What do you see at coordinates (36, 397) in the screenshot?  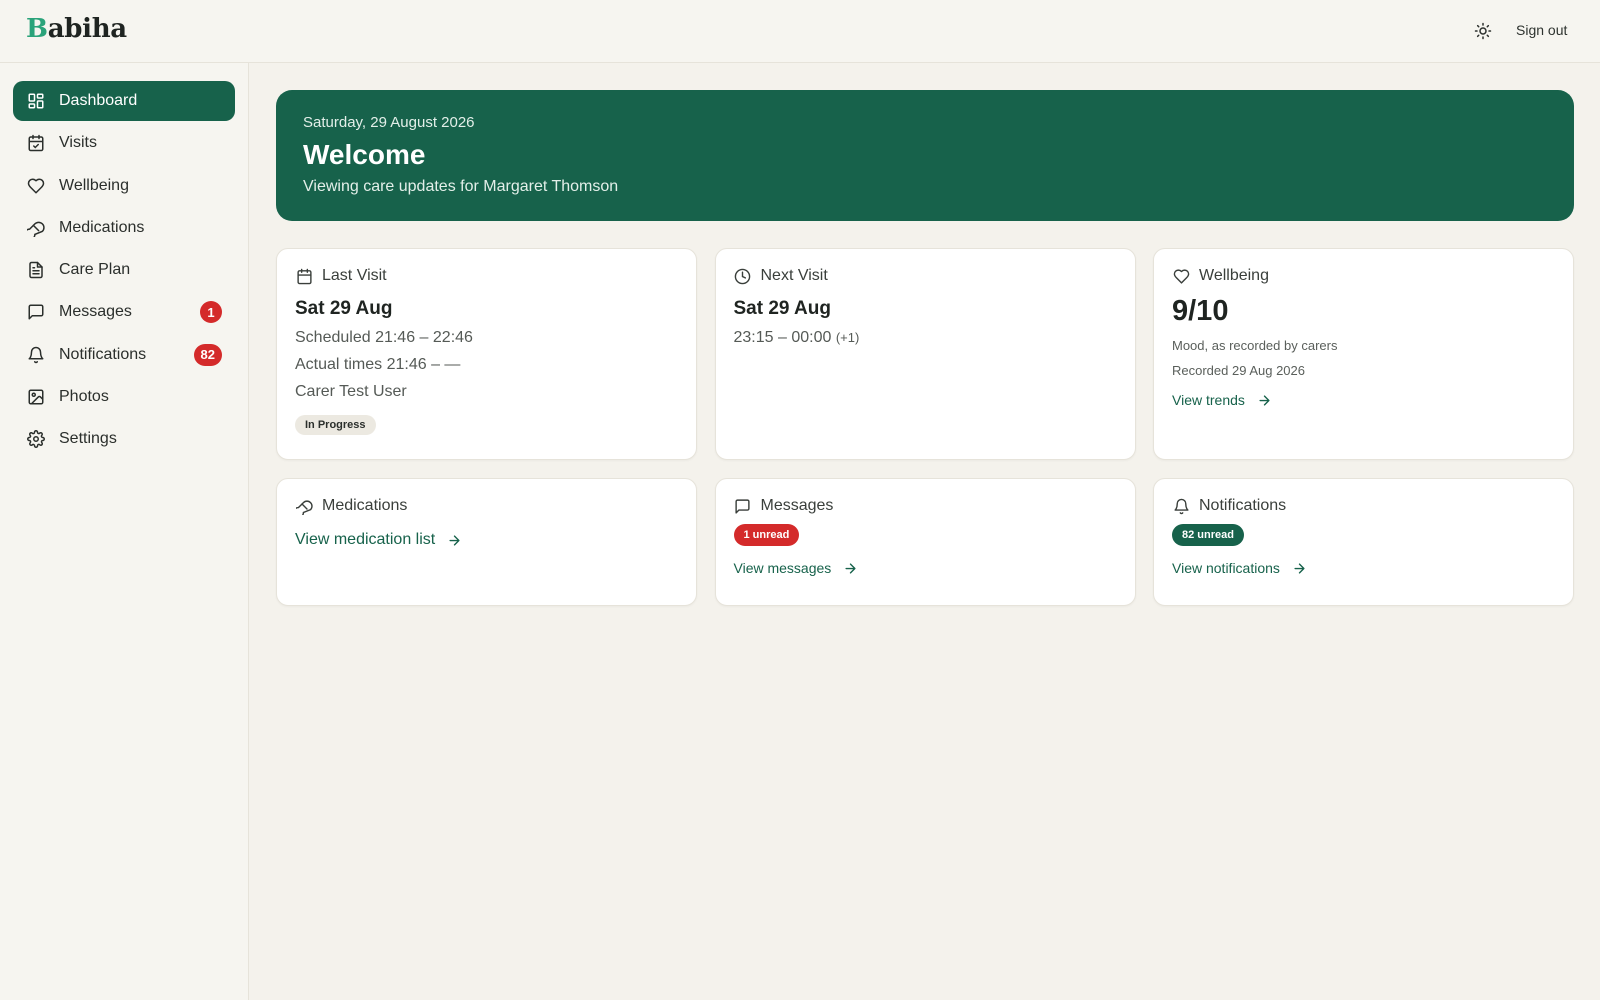 I see `image-icon` at bounding box center [36, 397].